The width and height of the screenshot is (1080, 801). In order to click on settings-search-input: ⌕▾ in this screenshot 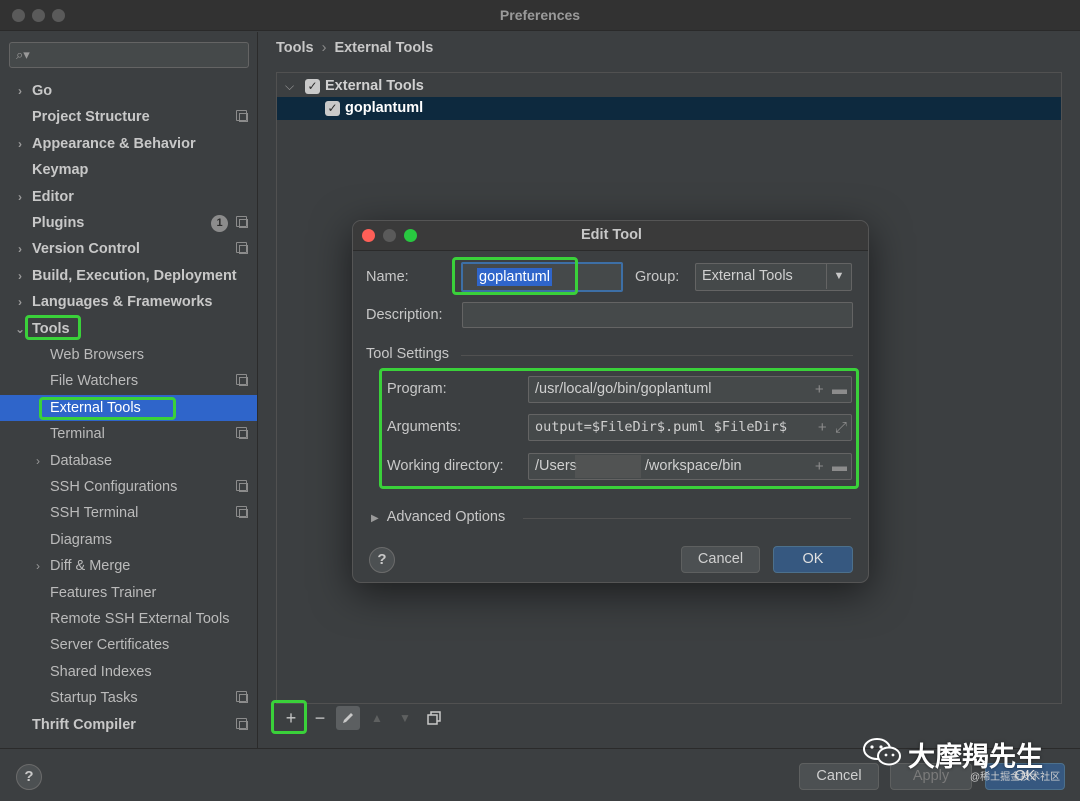, I will do `click(129, 55)`.